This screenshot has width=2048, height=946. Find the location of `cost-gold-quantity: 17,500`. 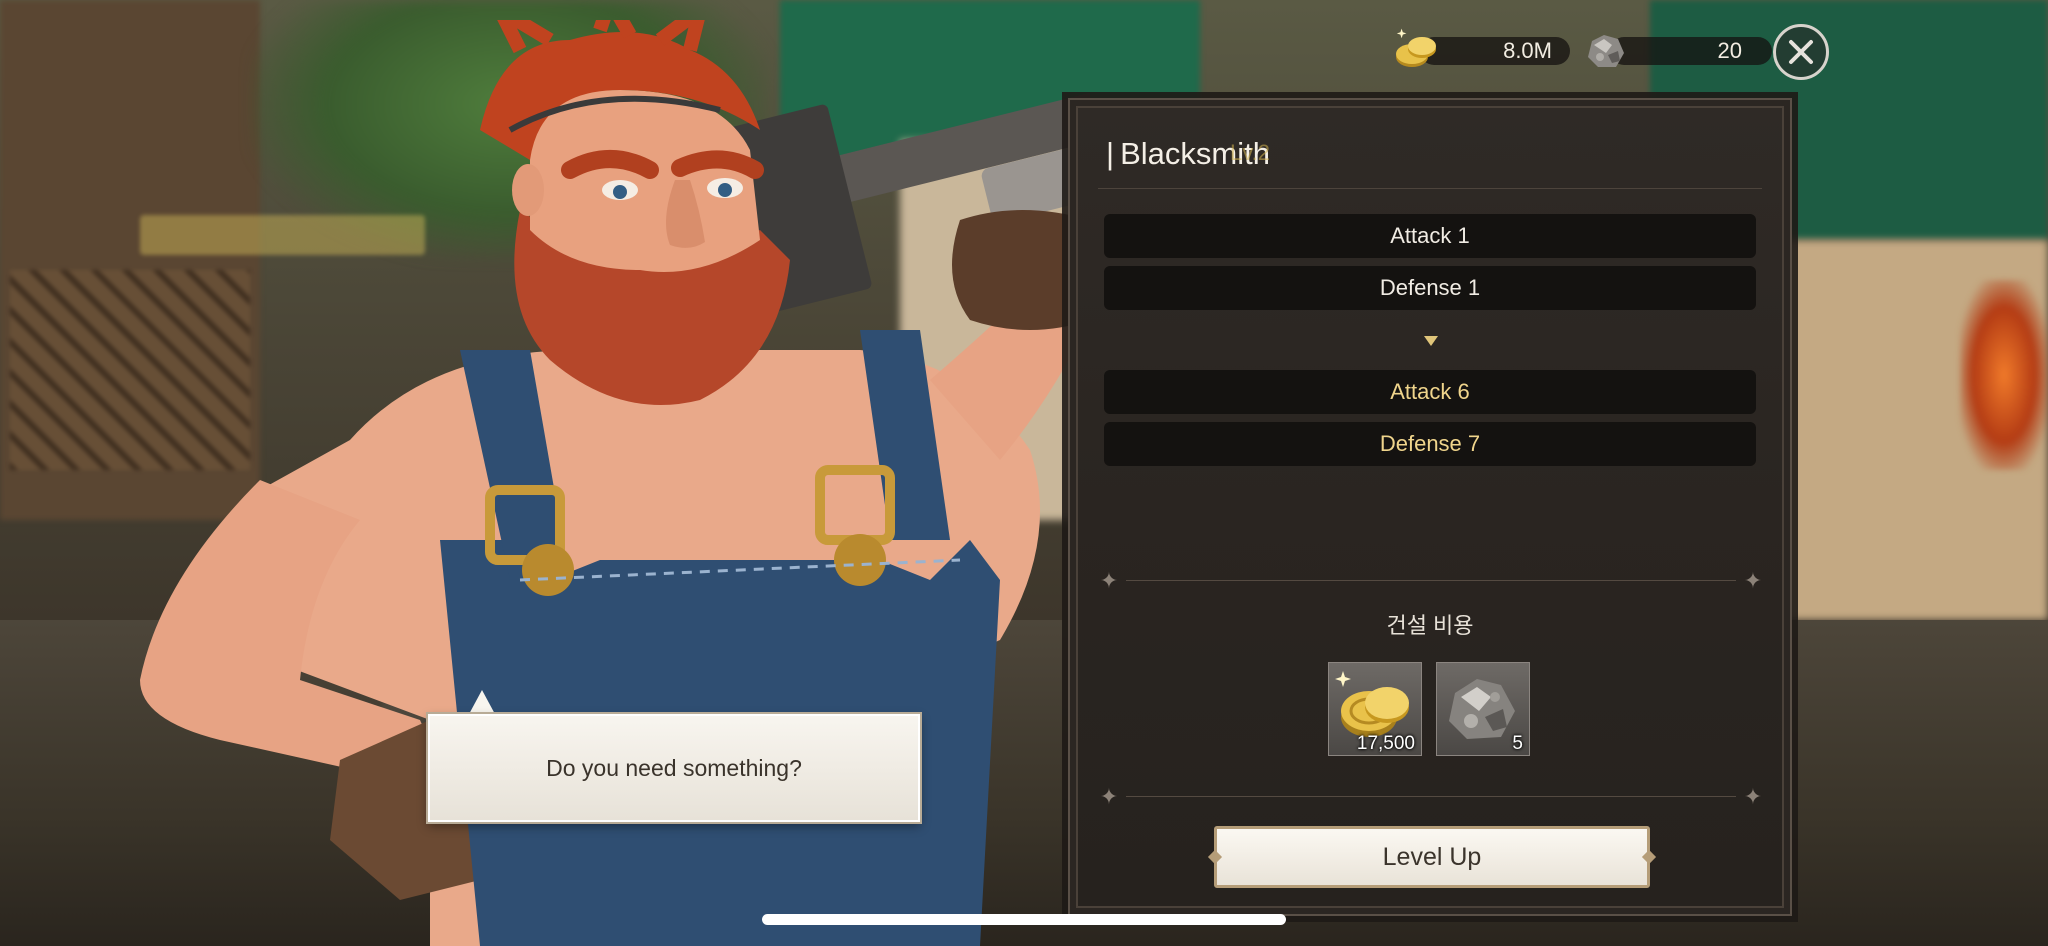

cost-gold-quantity: 17,500 is located at coordinates (1385, 743).